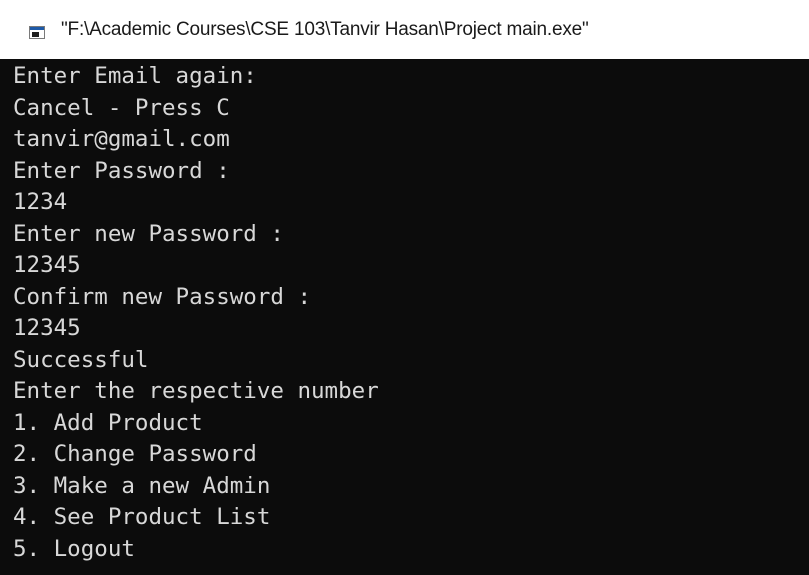 This screenshot has height=575, width=809. I want to click on console-line-menu-prompt: Enter the respective number, so click(196, 391).